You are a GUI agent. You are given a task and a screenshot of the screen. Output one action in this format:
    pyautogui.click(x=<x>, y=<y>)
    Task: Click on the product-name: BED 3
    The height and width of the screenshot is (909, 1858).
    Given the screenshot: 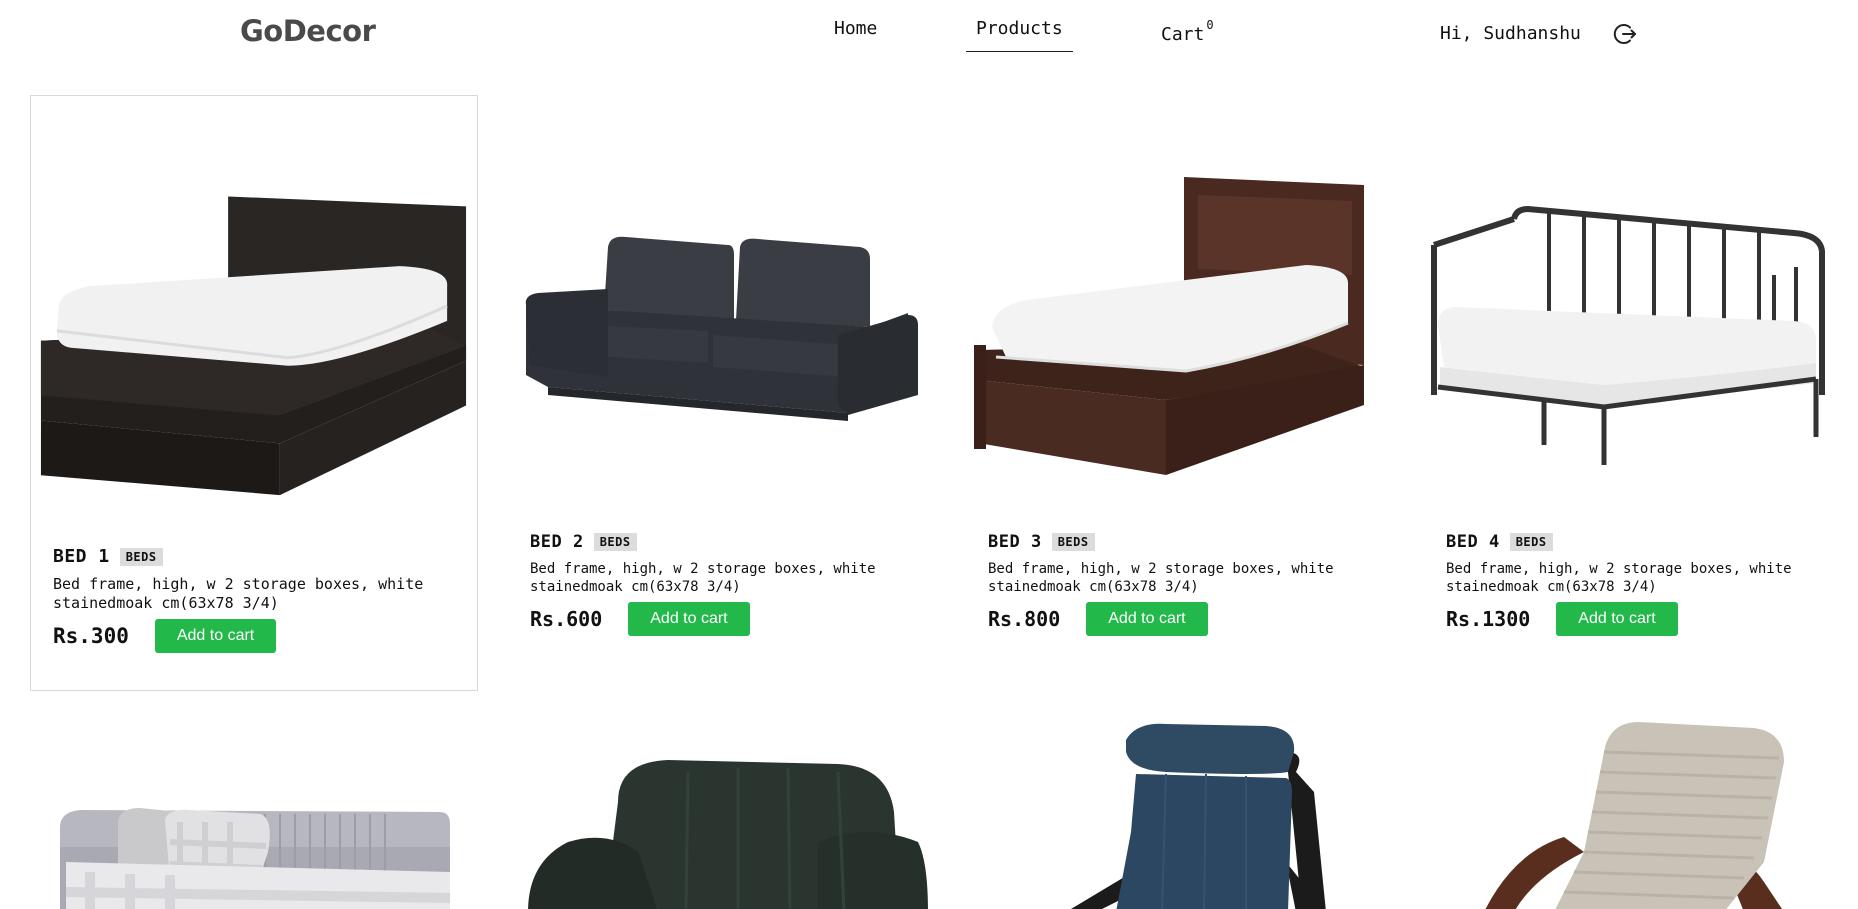 What is the action you would take?
    pyautogui.click(x=1015, y=542)
    